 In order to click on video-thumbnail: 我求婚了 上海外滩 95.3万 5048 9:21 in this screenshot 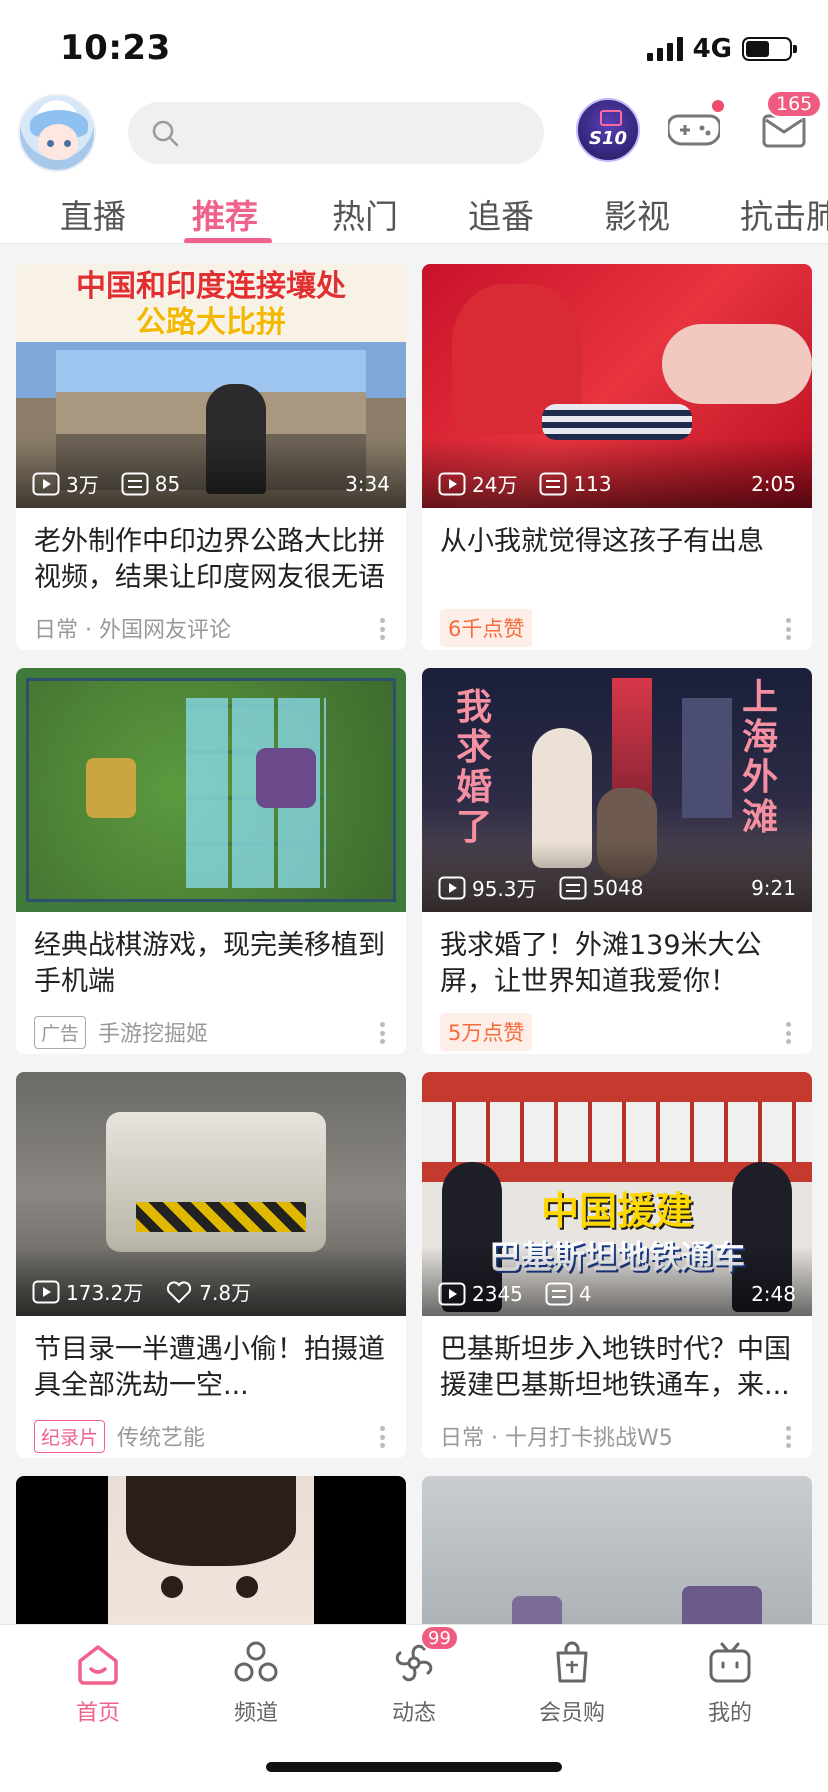, I will do `click(617, 790)`.